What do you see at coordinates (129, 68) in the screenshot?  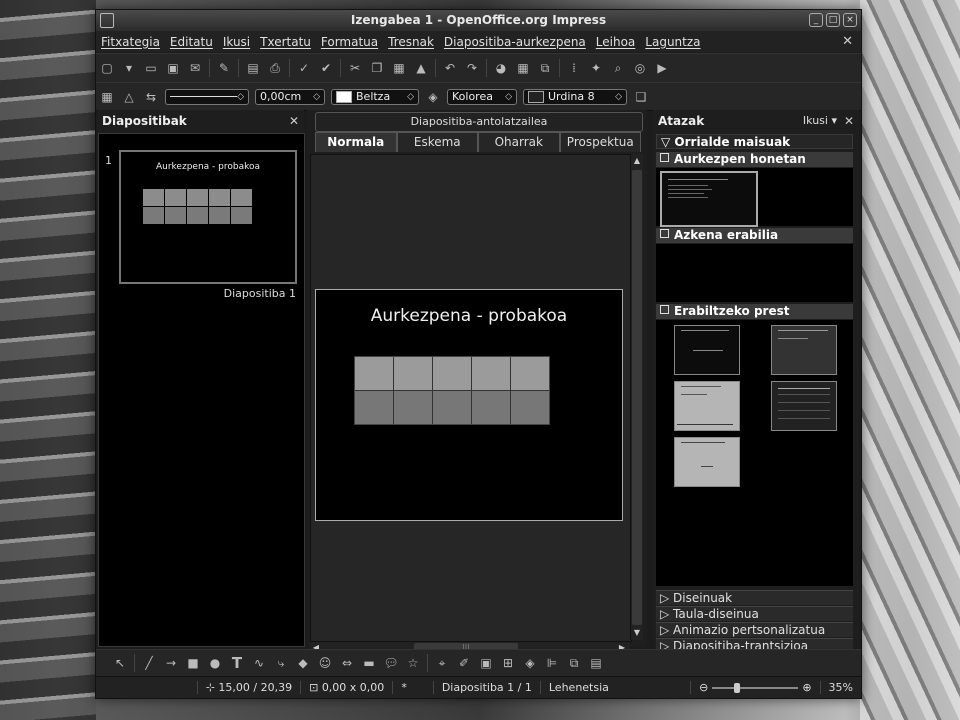 I see `dropdown-arrow-icon: ▾` at bounding box center [129, 68].